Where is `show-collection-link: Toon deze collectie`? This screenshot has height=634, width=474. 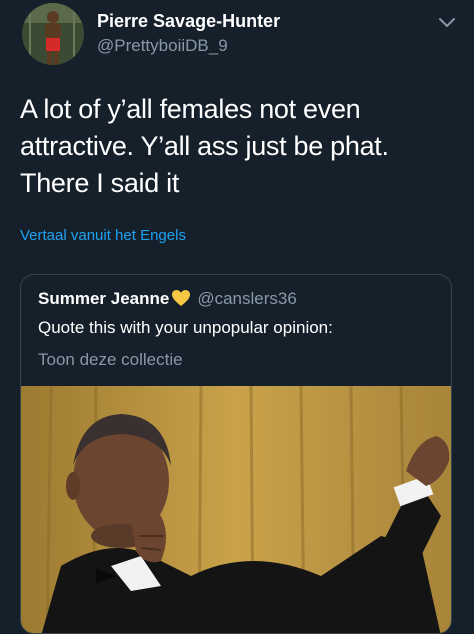 show-collection-link: Toon deze collectie is located at coordinates (110, 360).